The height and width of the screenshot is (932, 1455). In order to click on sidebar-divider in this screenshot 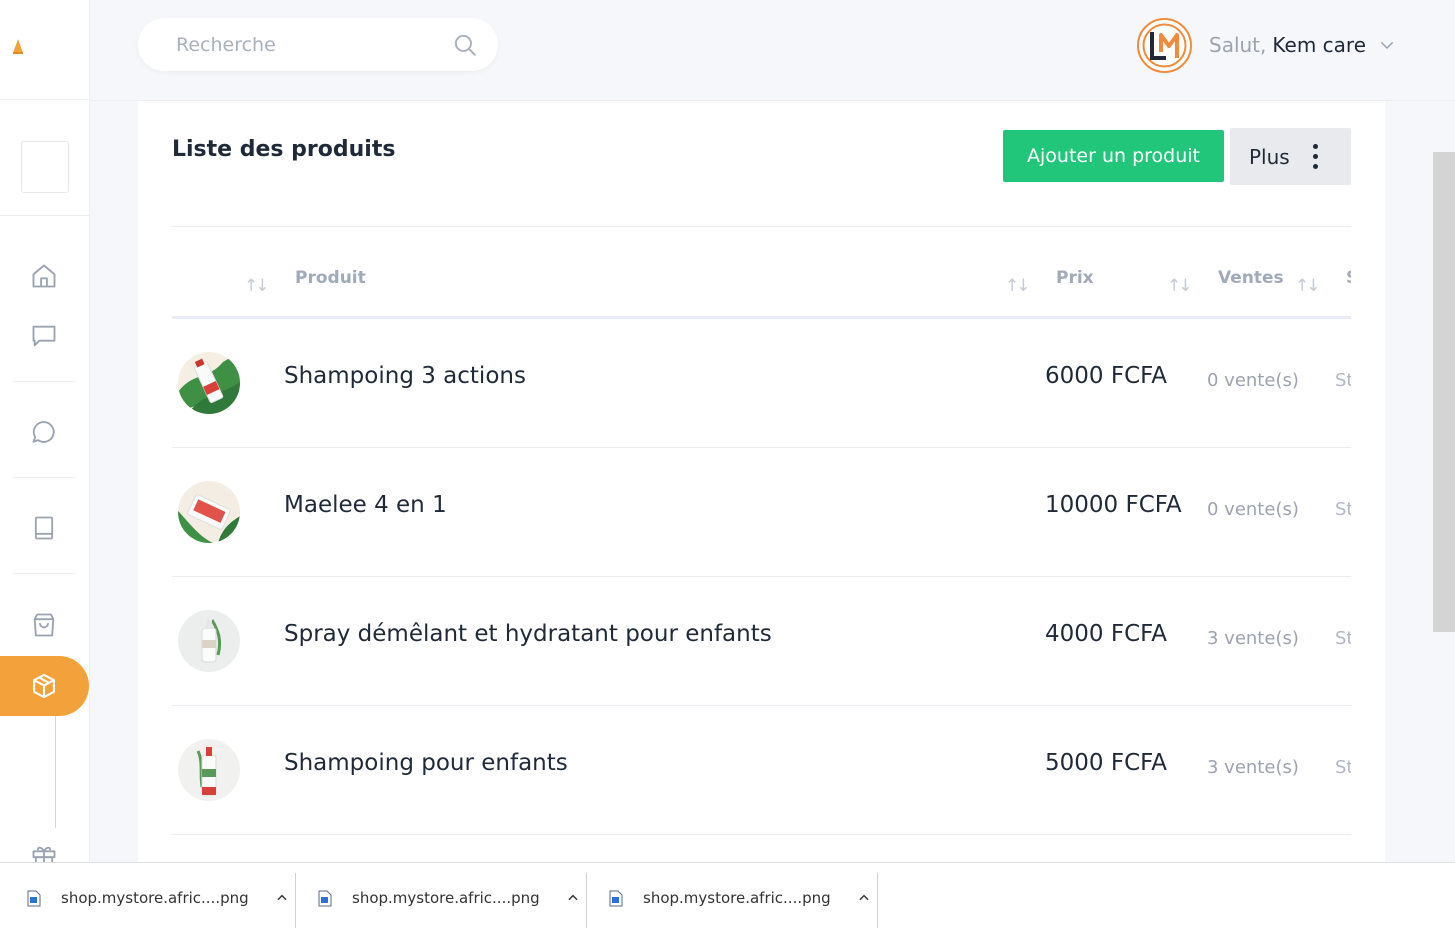, I will do `click(45, 215)`.